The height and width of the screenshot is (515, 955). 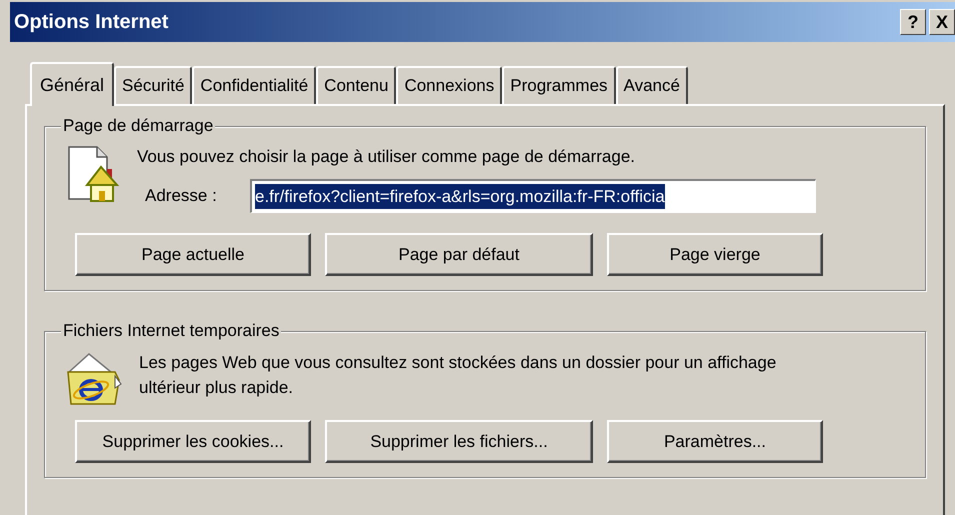 I want to click on folder-globe-icon, so click(x=94, y=379).